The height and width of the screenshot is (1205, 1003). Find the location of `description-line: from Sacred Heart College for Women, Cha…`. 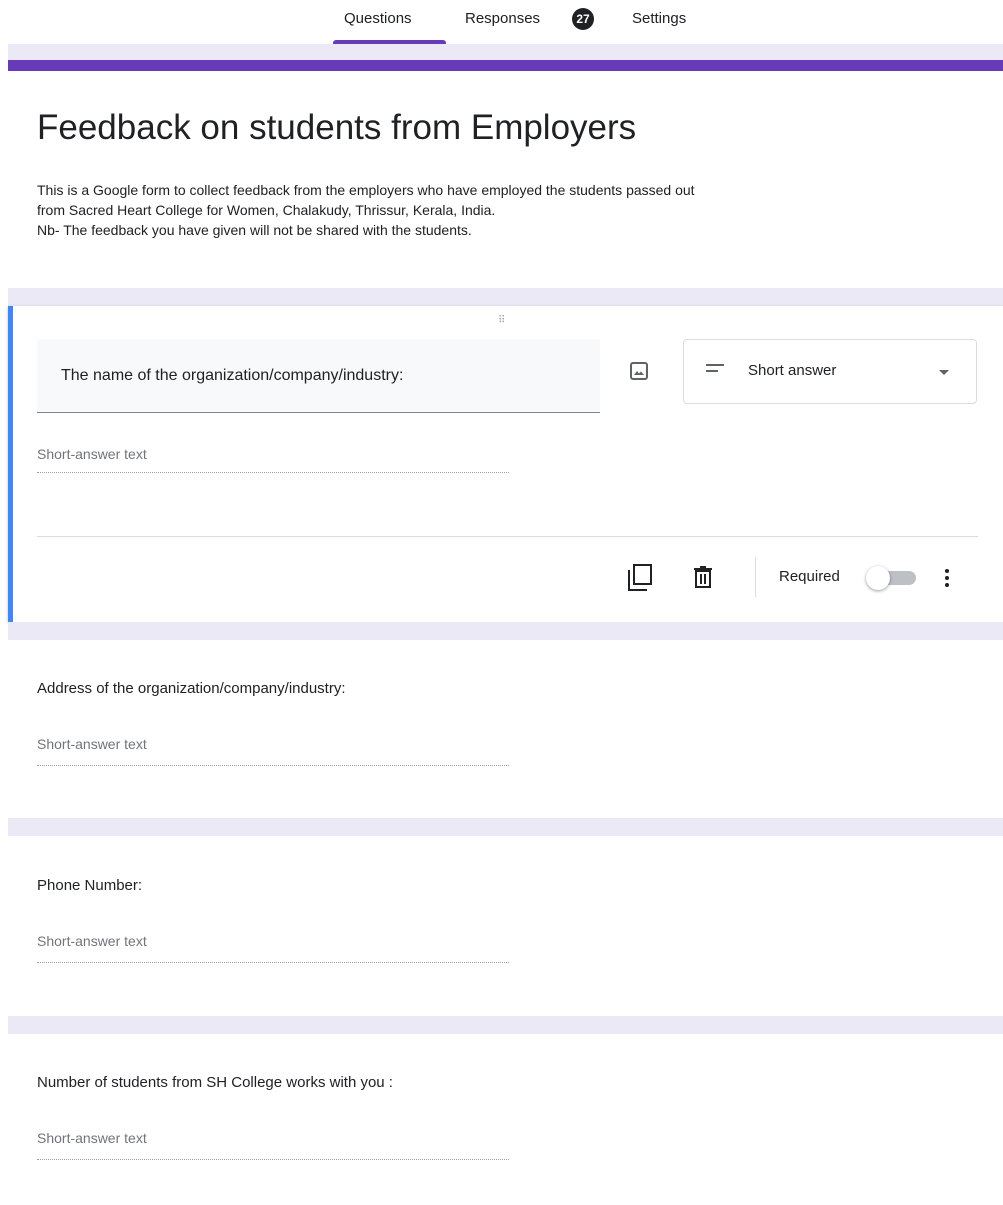

description-line: from Sacred Heart College for Women, Cha… is located at coordinates (266, 210).